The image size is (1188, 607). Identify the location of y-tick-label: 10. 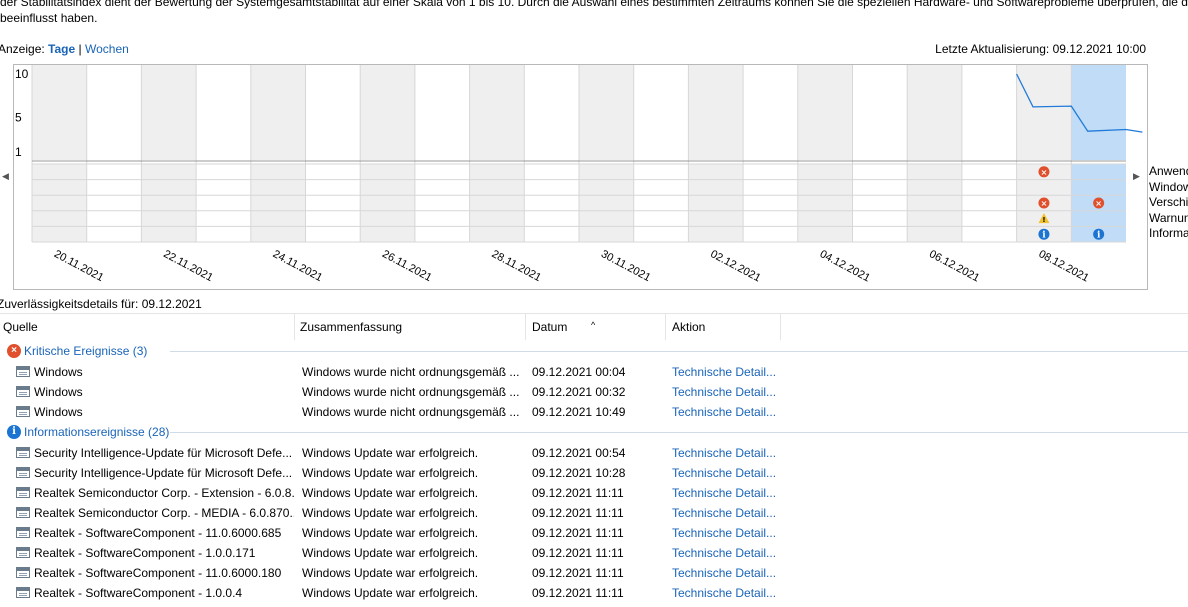
(22, 74).